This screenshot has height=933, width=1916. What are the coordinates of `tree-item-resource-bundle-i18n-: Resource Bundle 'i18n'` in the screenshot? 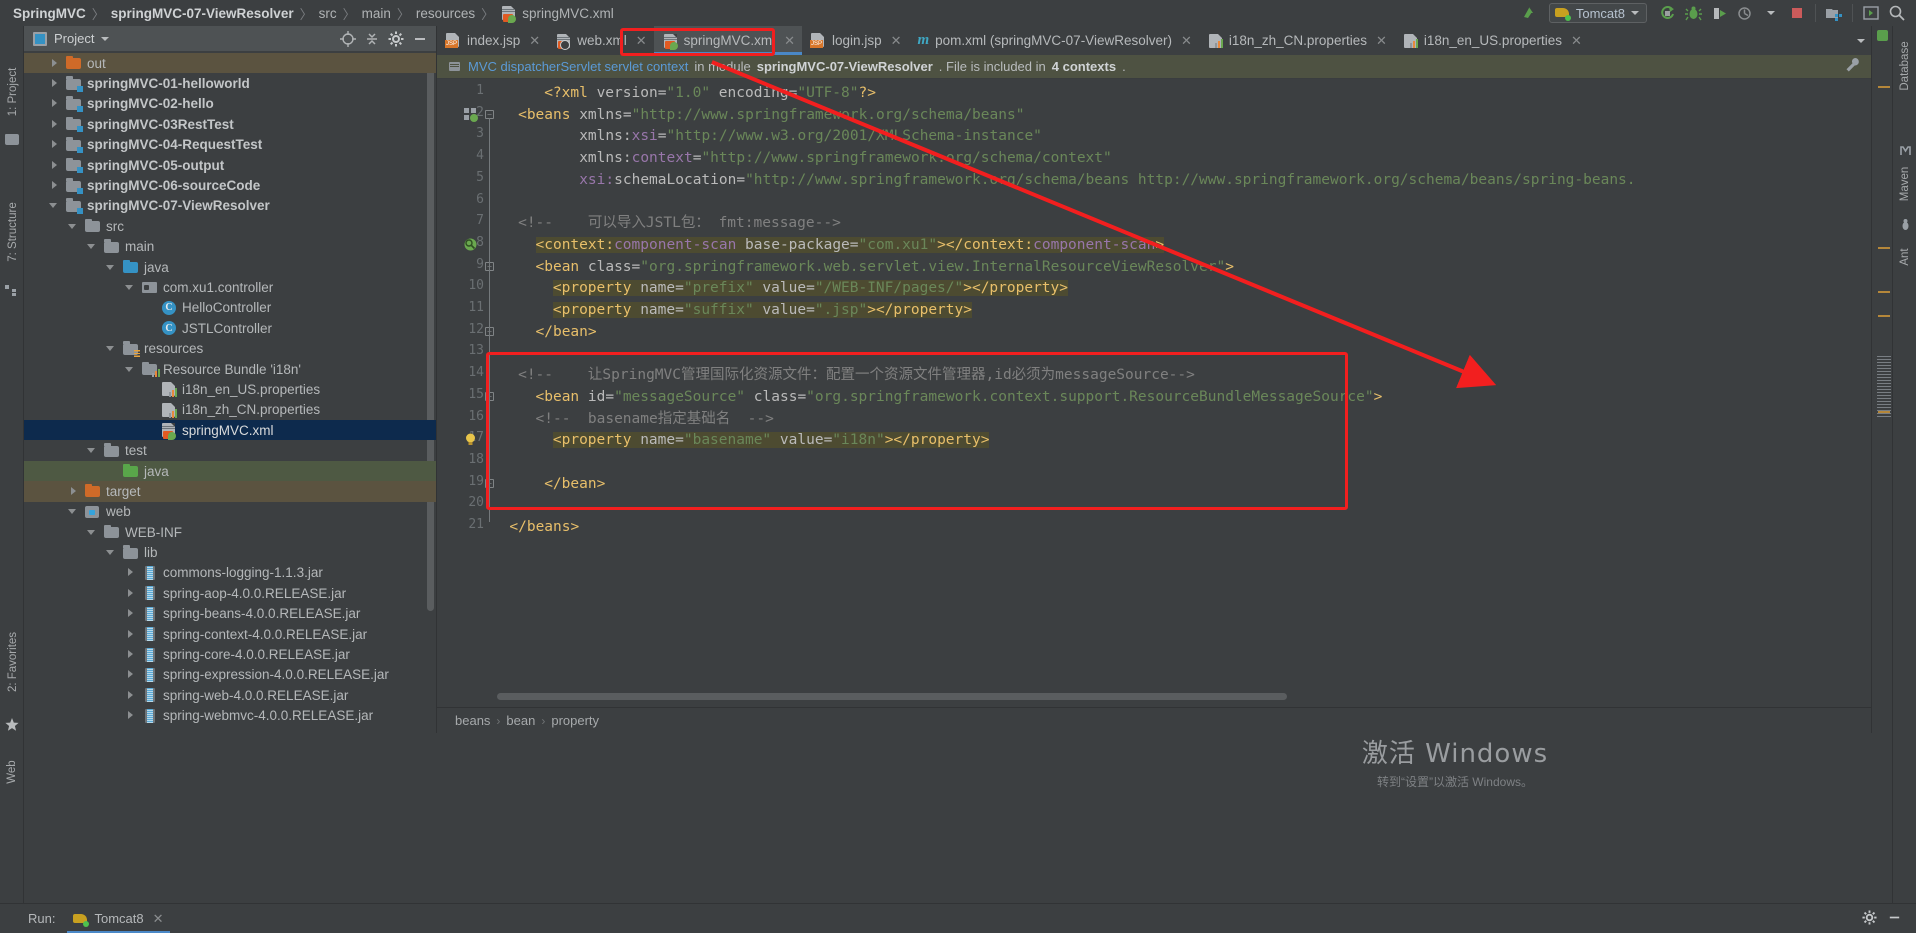 It's located at (230, 369).